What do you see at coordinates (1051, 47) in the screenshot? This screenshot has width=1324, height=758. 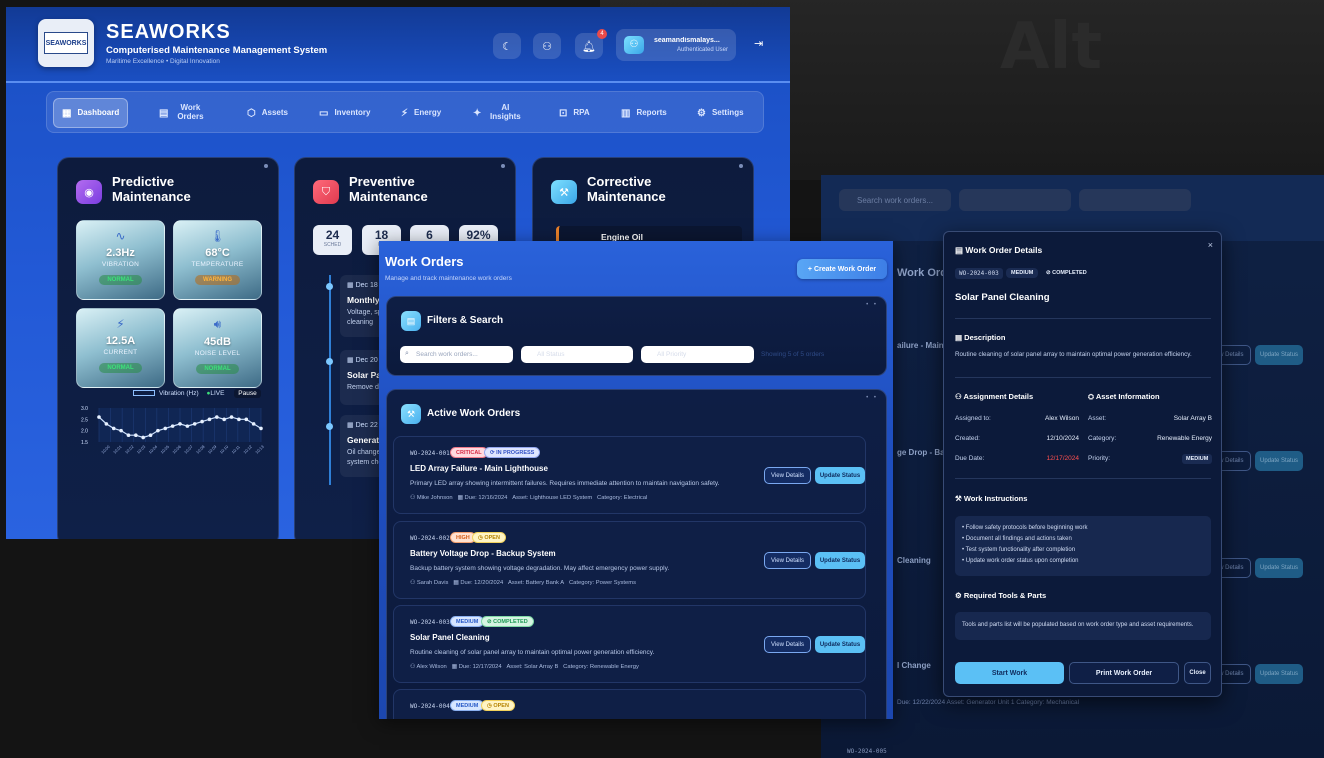 I see `background-ghost-text: Alt` at bounding box center [1051, 47].